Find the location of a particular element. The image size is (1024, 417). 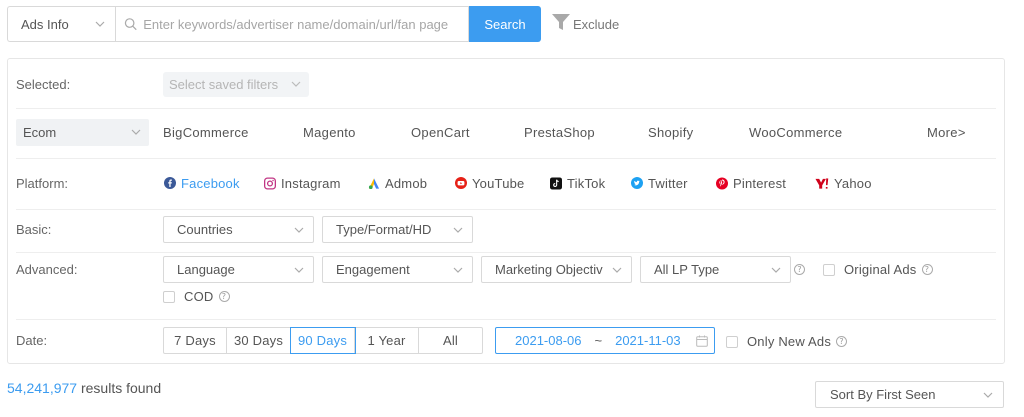

advanced-label: Advanced: is located at coordinates (47, 269).